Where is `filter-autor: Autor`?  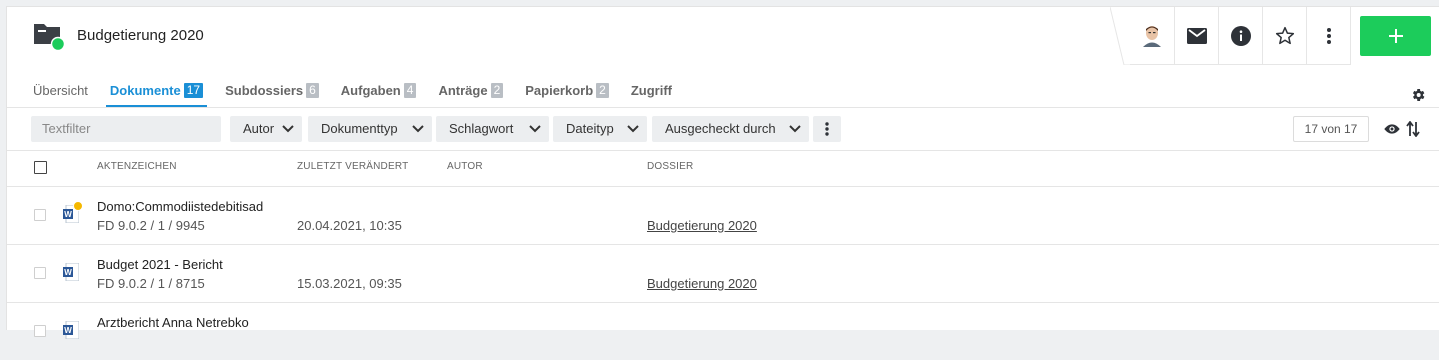 filter-autor: Autor is located at coordinates (266, 129).